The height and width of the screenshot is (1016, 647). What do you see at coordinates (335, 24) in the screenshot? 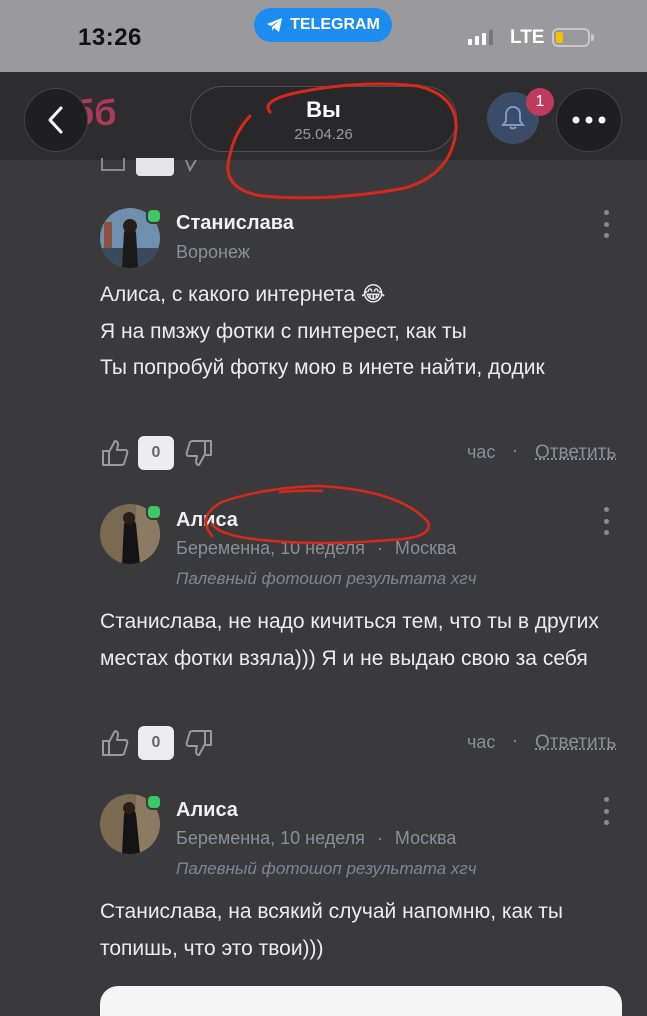
I see `telegram-pill-label: TELEGRAM` at bounding box center [335, 24].